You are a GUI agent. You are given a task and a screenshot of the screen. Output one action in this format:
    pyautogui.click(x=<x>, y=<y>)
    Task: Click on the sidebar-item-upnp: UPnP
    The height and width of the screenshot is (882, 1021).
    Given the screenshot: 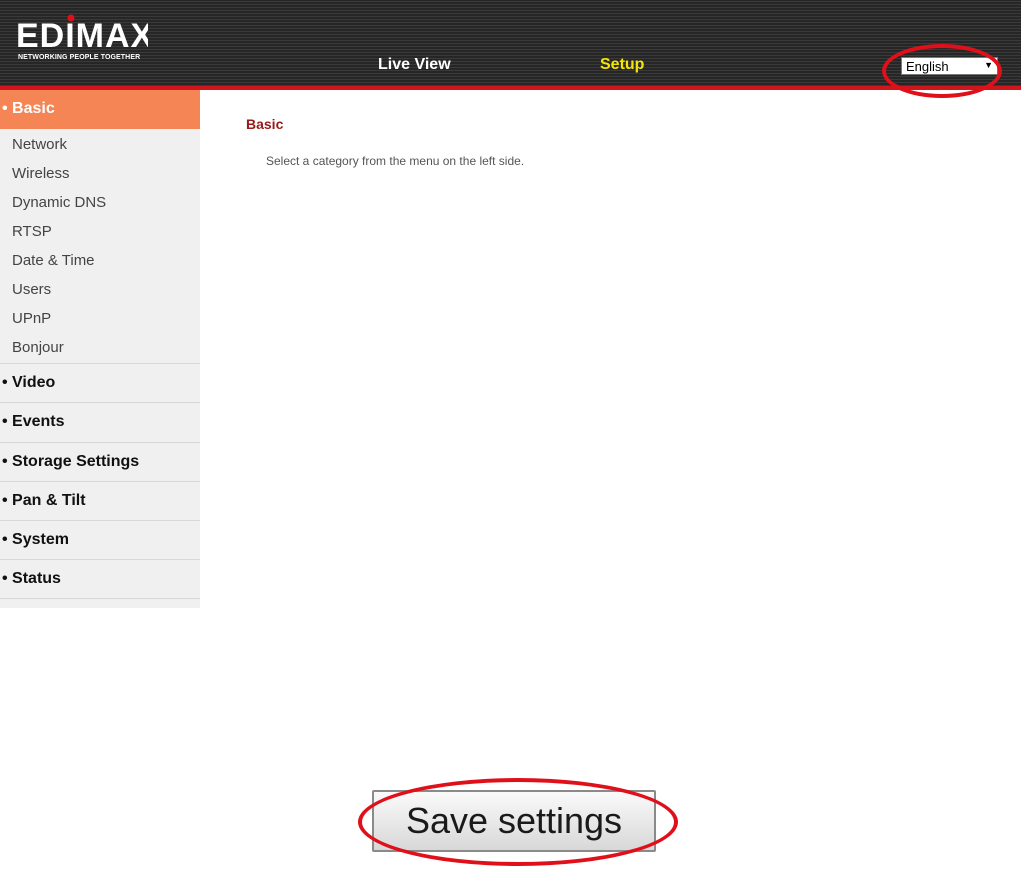 What is the action you would take?
    pyautogui.click(x=31, y=318)
    